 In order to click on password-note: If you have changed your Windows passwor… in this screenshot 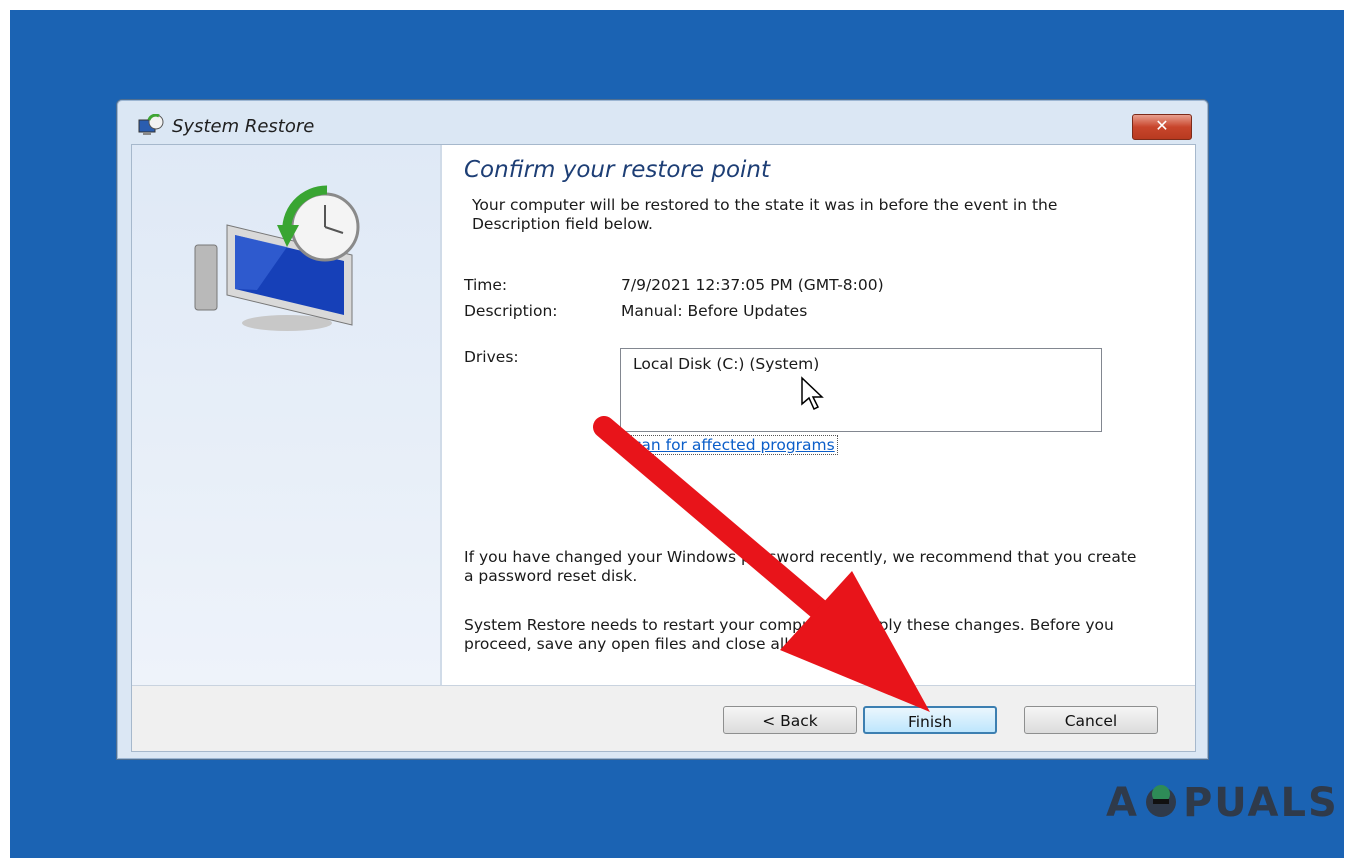, I will do `click(800, 566)`.